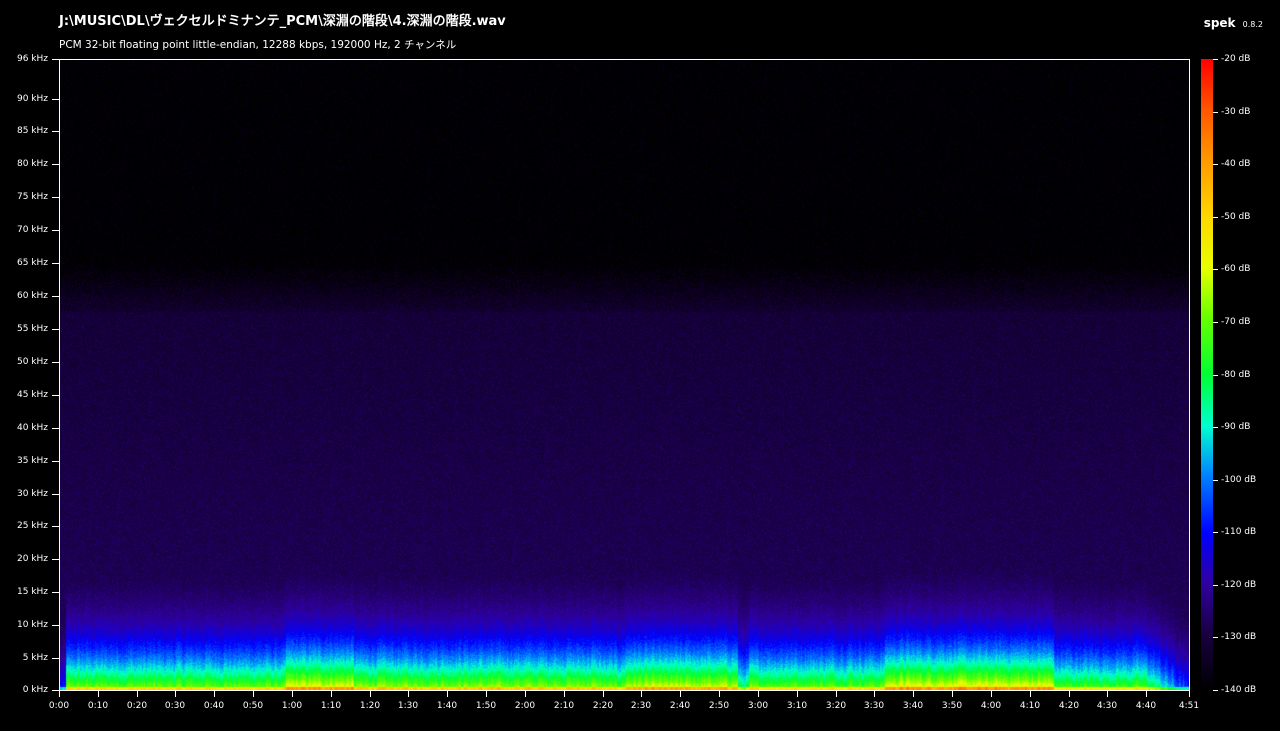 The width and height of the screenshot is (1280, 731). Describe the element at coordinates (1239, 690) in the screenshot. I see `db-tick-label: -140 dB` at that location.